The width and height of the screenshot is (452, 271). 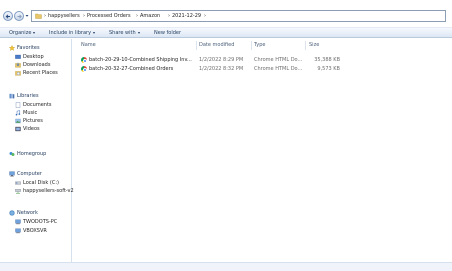 I want to click on nav-item-label: happysellers-soft-v2, so click(x=48, y=191).